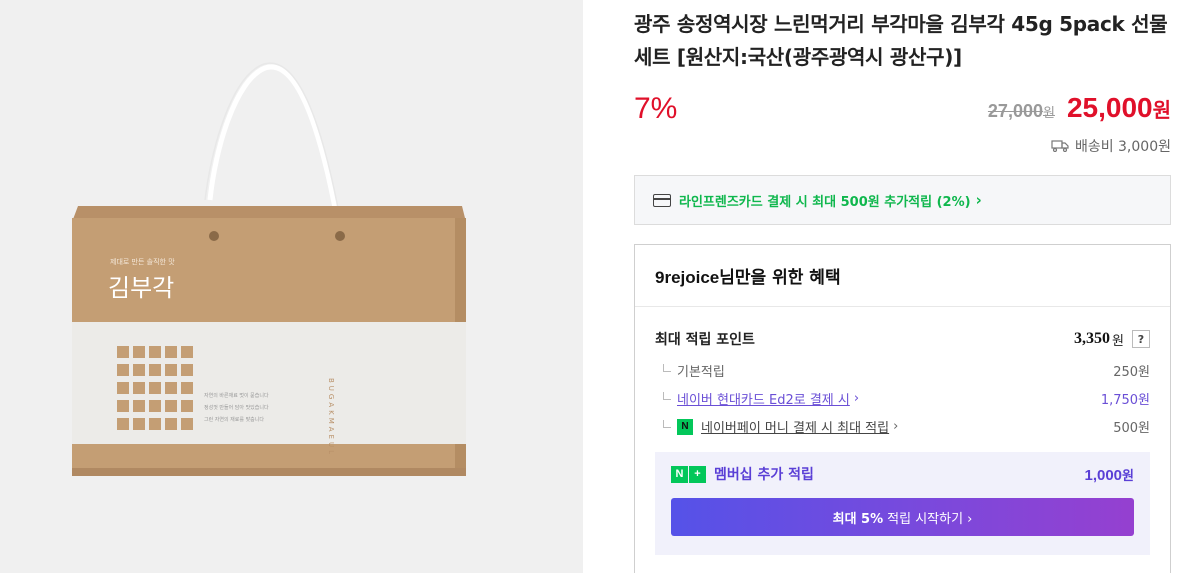 The width and height of the screenshot is (1183, 573). I want to click on start-points-button: 최대 5% 적립 시작하기 ›, so click(902, 517).